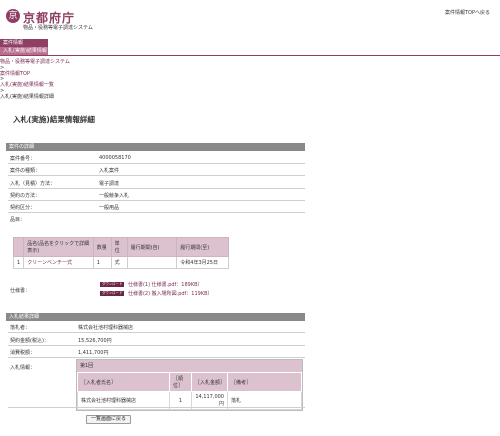 The height and width of the screenshot is (436, 500). Describe the element at coordinates (156, 195) in the screenshot. I see `field-contract-method: 契約の方法： 一般競争入札` at that location.